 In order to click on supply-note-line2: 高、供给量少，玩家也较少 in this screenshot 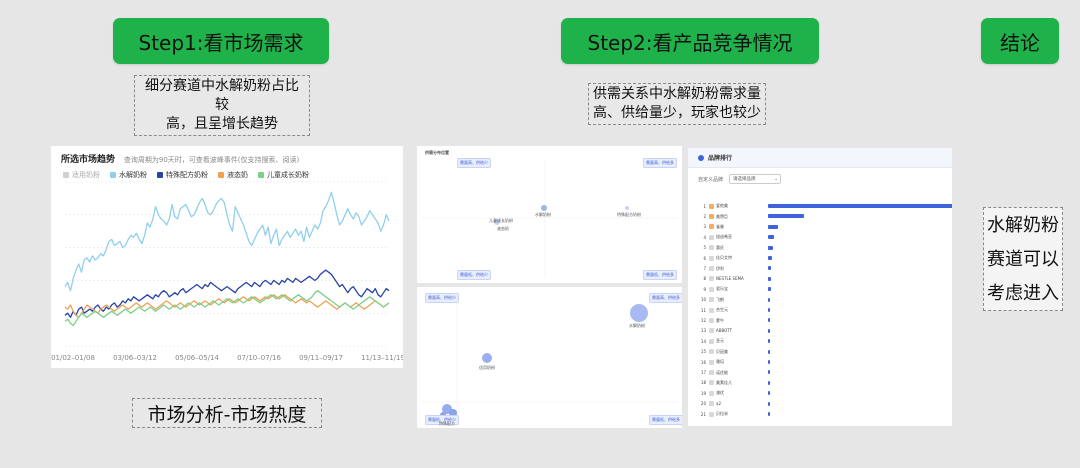, I will do `click(677, 113)`.